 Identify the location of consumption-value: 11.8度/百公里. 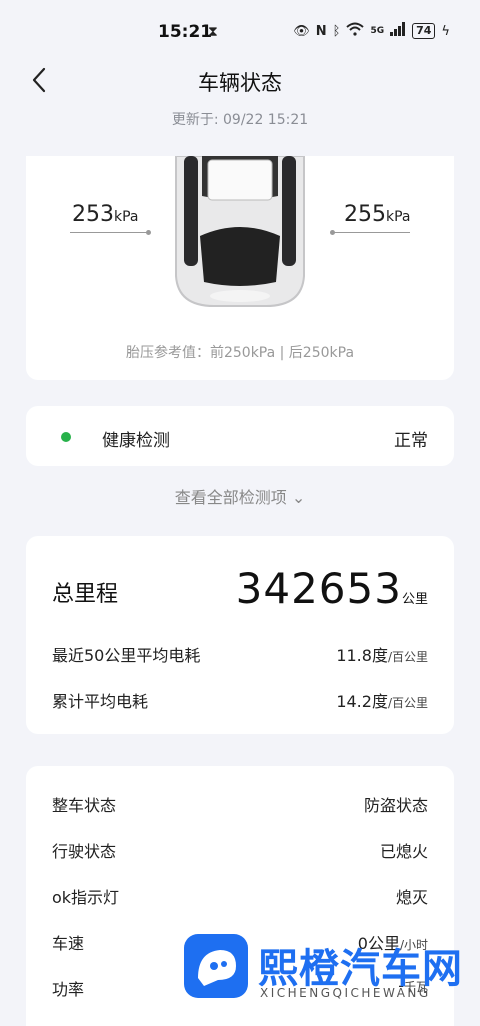
(382, 654).